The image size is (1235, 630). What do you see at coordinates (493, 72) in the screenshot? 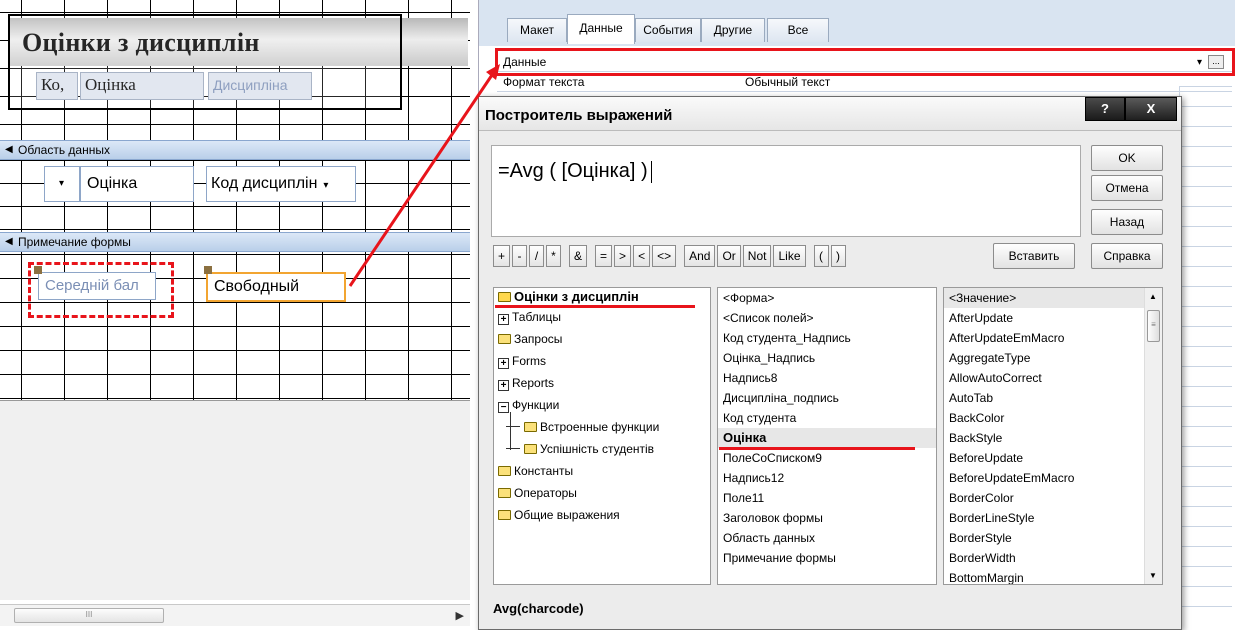
I see `arrow-head` at bounding box center [493, 72].